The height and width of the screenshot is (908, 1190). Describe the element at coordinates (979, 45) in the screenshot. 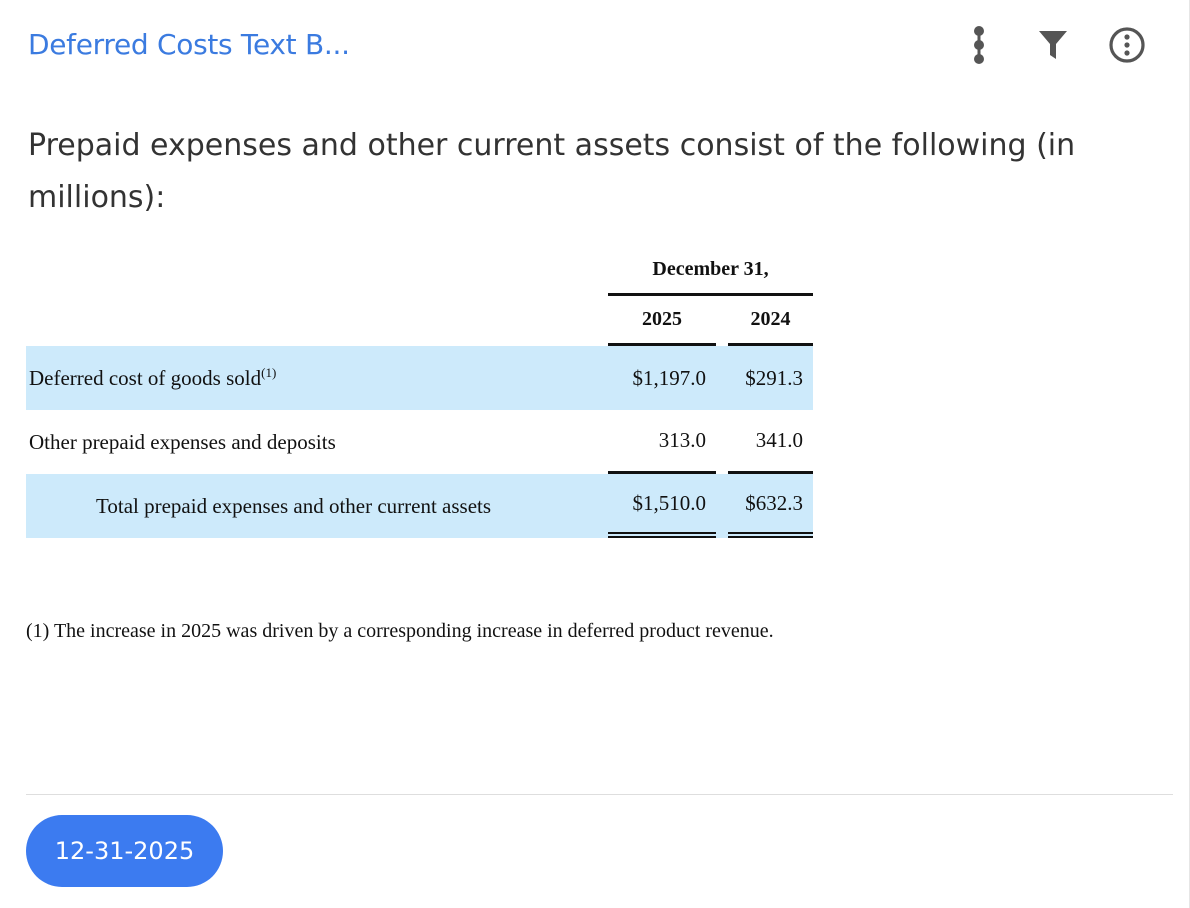

I see `more-vertical-icon` at that location.